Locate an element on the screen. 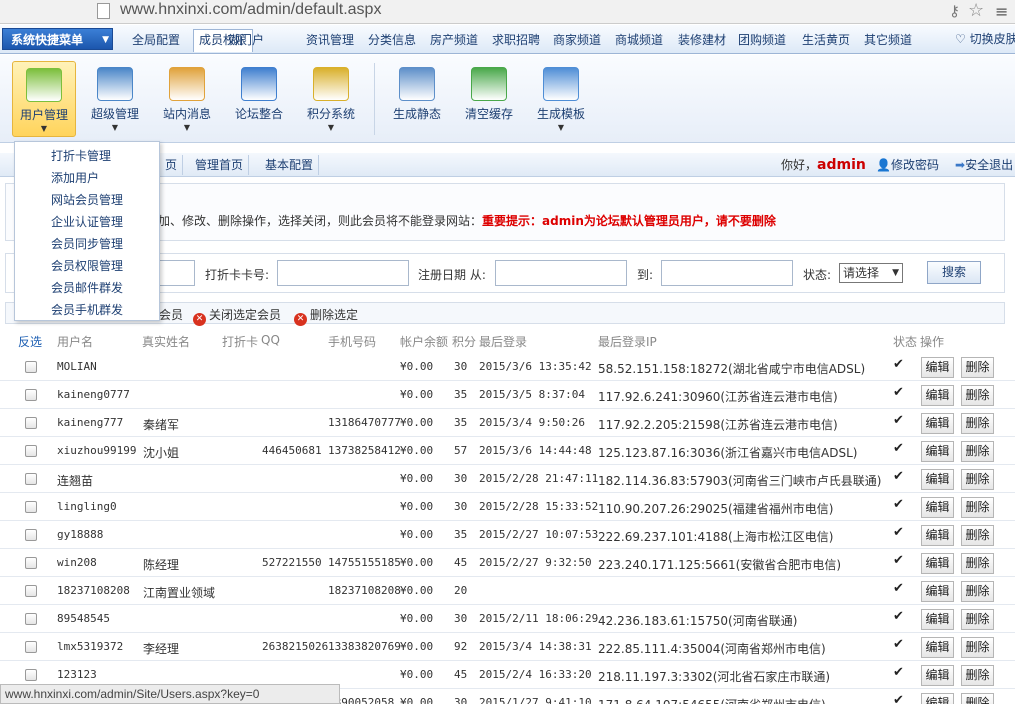 Image resolution: width=1015 pixels, height=704 pixels. tab-admin-home: 管理首页 is located at coordinates (220, 165).